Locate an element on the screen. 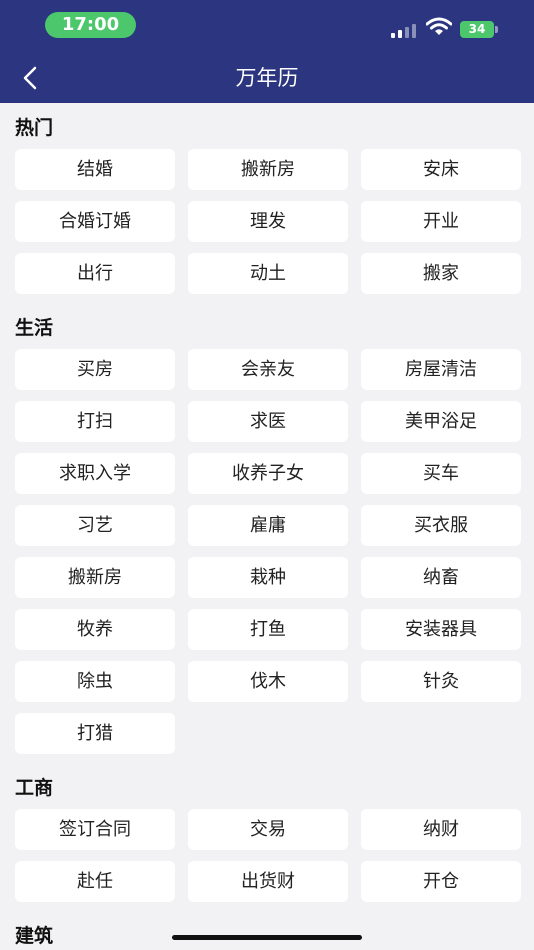 This screenshot has height=950, width=534. activity-item: 结婚 is located at coordinates (95, 169).